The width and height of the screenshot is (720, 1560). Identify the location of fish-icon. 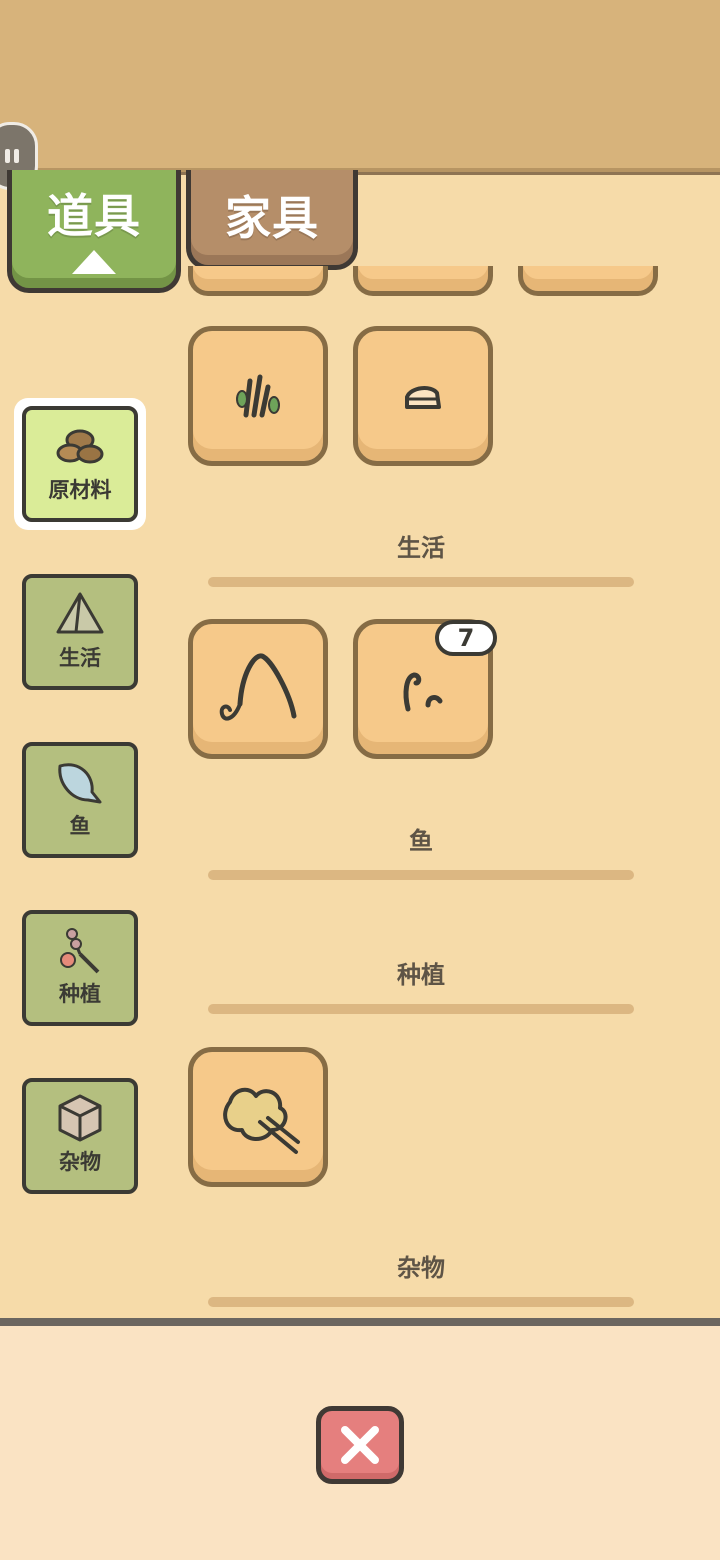
(80, 783).